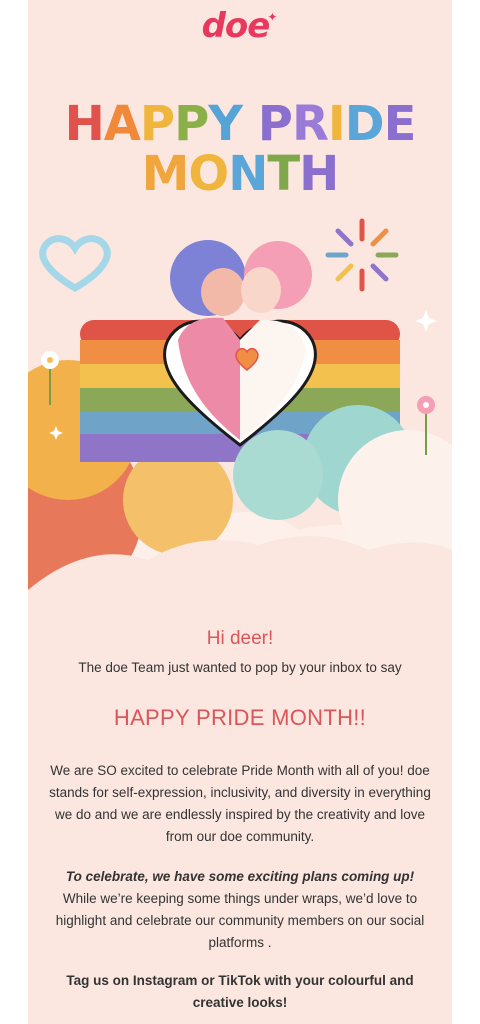  I want to click on face-left, so click(223, 292).